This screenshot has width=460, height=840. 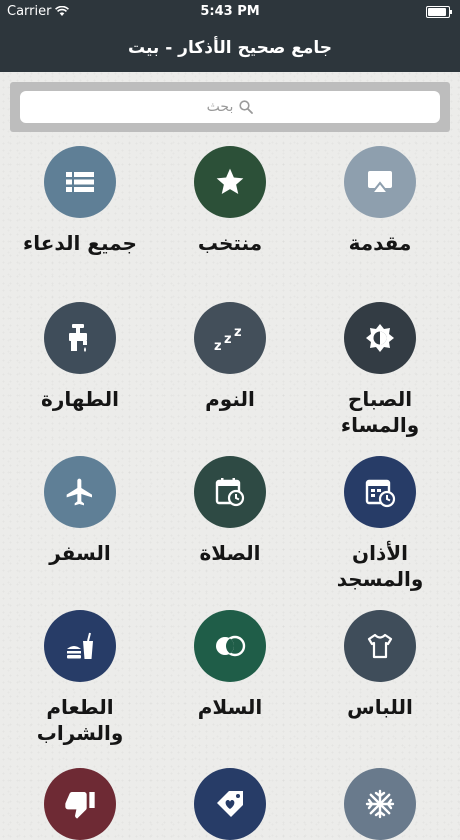 I want to click on category-tile: اللباس, so click(x=380, y=665).